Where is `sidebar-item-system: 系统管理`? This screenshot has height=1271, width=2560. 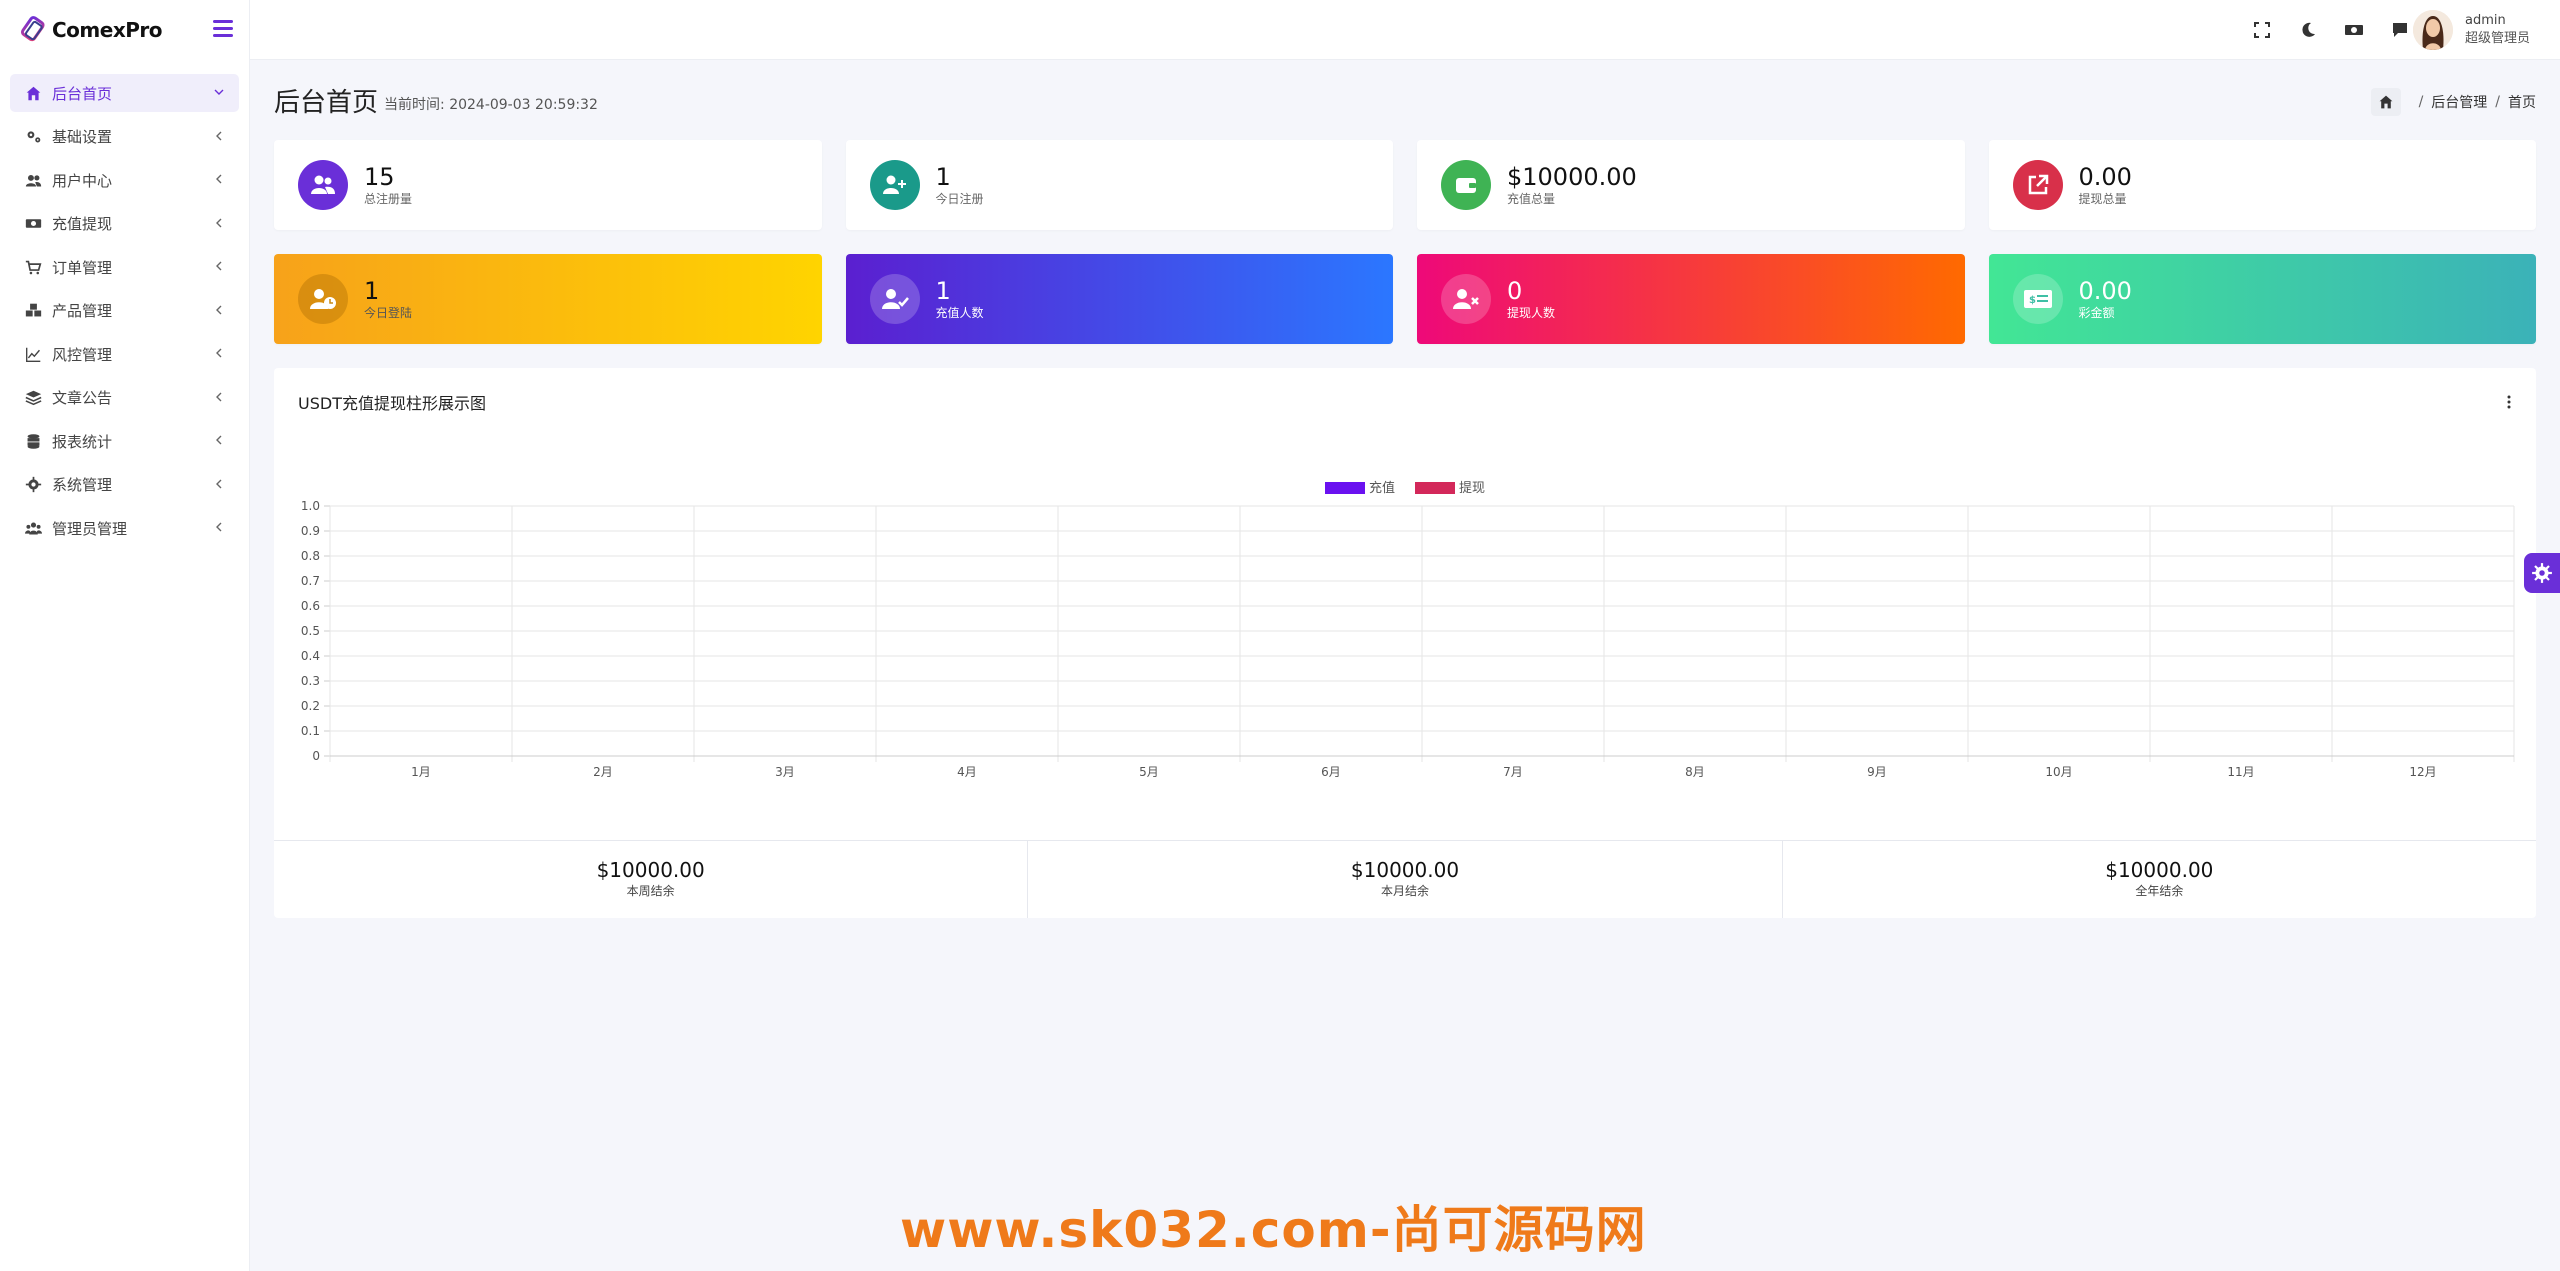
sidebar-item-system: 系统管理 is located at coordinates (124, 485).